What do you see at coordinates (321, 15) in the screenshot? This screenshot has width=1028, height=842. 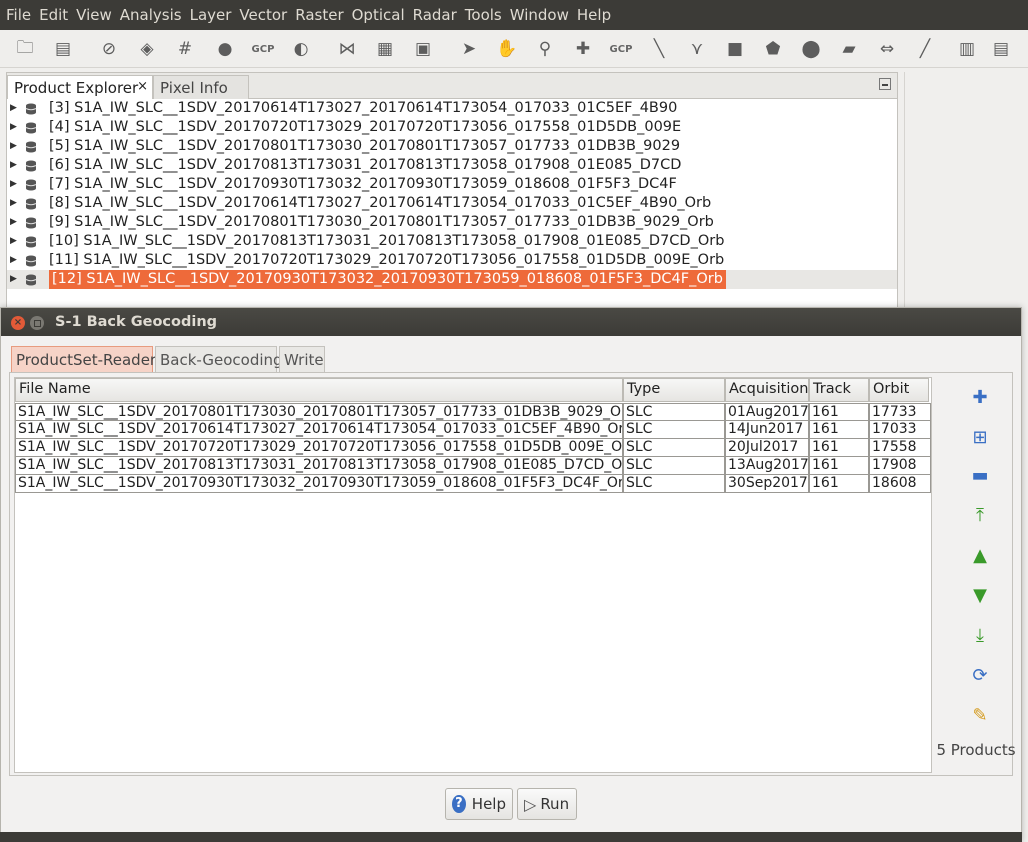 I see `menu-raster: Raster` at bounding box center [321, 15].